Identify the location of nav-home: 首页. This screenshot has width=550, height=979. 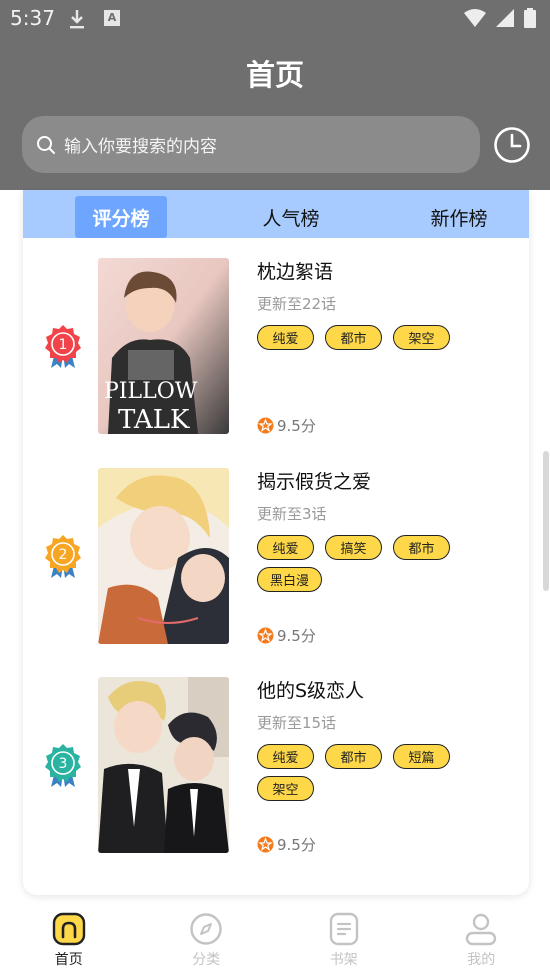
(69, 942).